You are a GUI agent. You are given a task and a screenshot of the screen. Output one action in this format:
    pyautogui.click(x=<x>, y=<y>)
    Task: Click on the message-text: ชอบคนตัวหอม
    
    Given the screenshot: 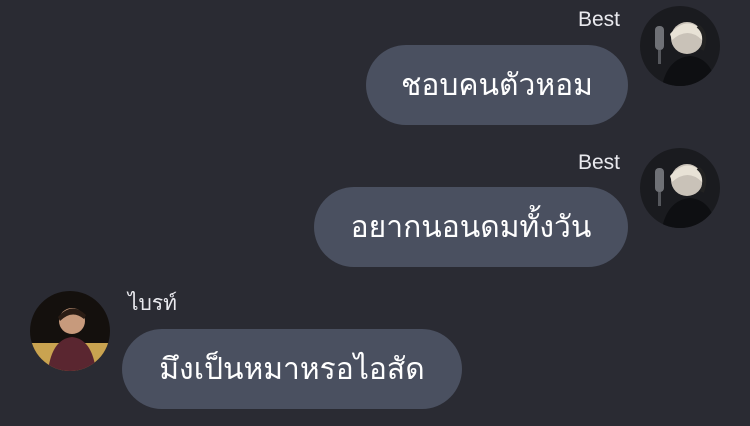 What is the action you would take?
    pyautogui.click(x=497, y=85)
    